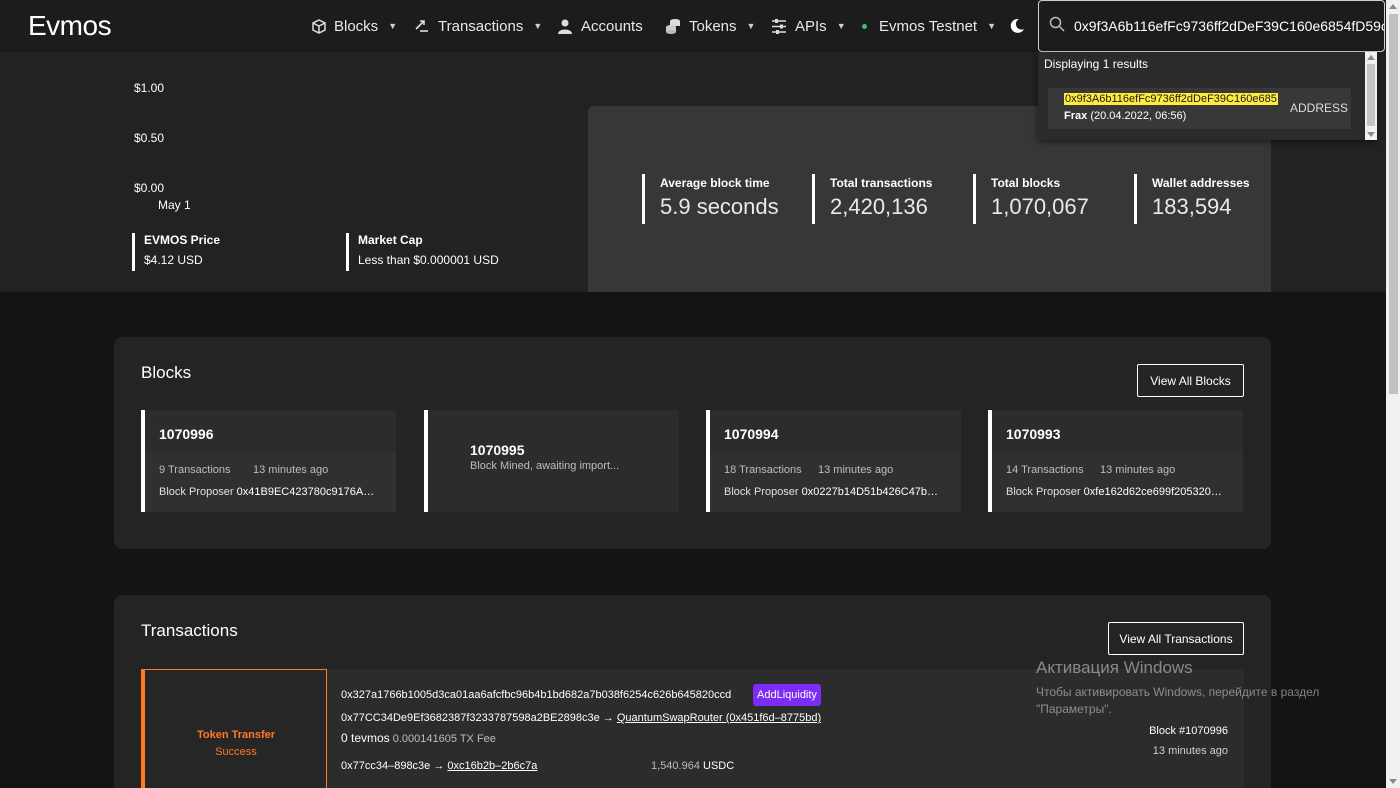 Image resolution: width=1400 pixels, height=788 pixels. I want to click on evmos-logo: Evmos, so click(70, 26).